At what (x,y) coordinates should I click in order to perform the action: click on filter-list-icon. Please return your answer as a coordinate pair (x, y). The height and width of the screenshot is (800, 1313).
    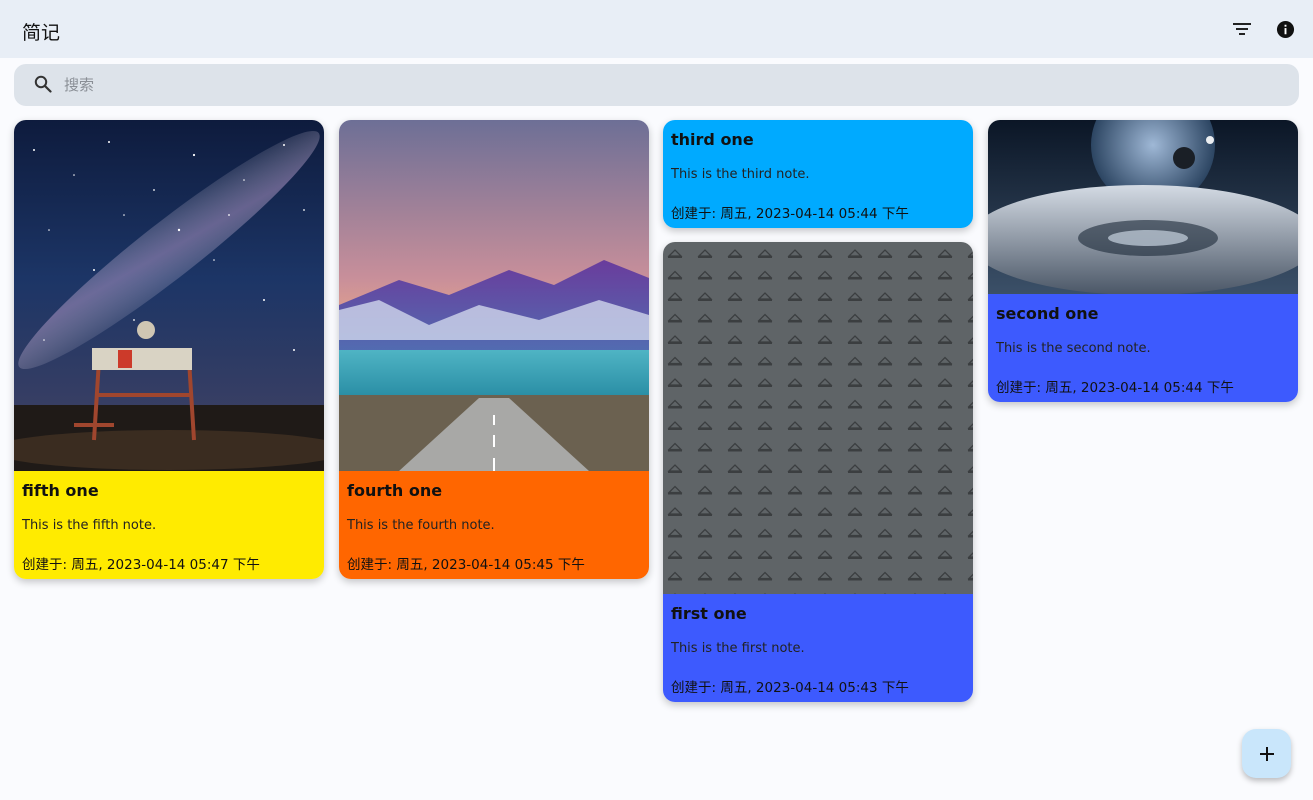
    Looking at the image, I should click on (1242, 29).